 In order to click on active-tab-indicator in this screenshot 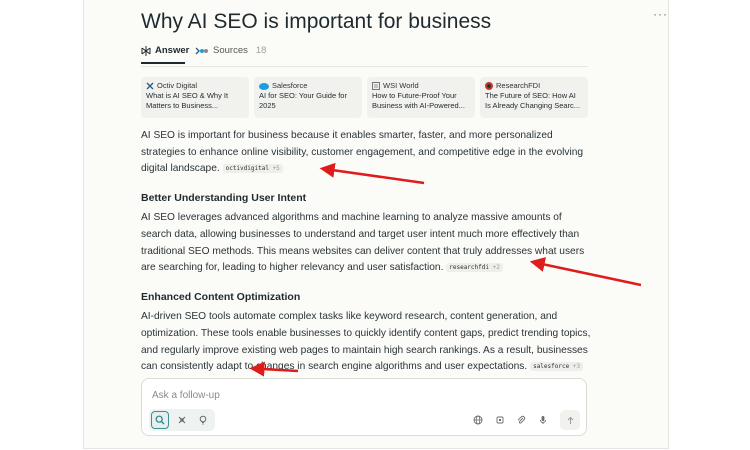, I will do `click(163, 63)`.